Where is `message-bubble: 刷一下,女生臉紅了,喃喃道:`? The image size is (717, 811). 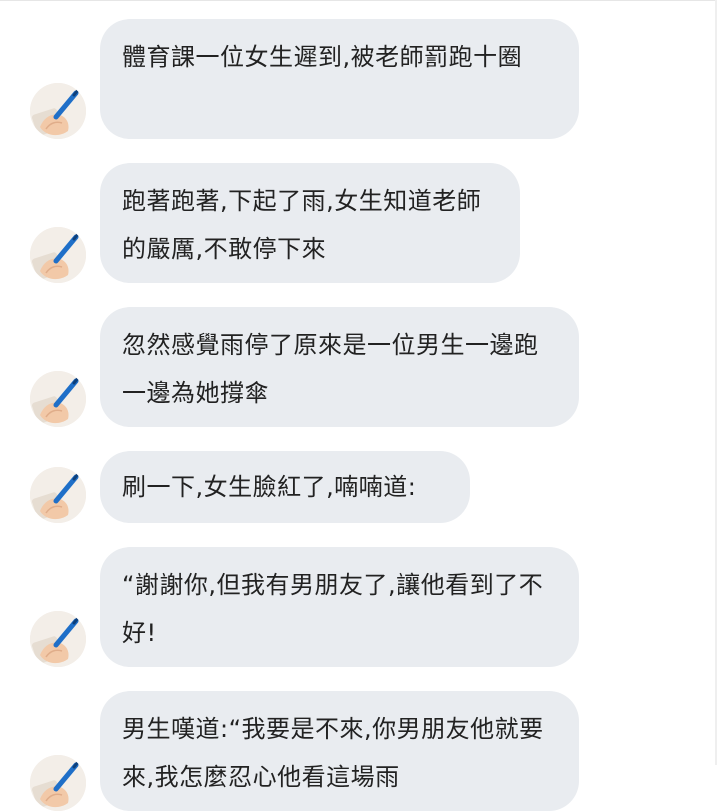
message-bubble: 刷一下,女生臉紅了,喃喃道: is located at coordinates (285, 487).